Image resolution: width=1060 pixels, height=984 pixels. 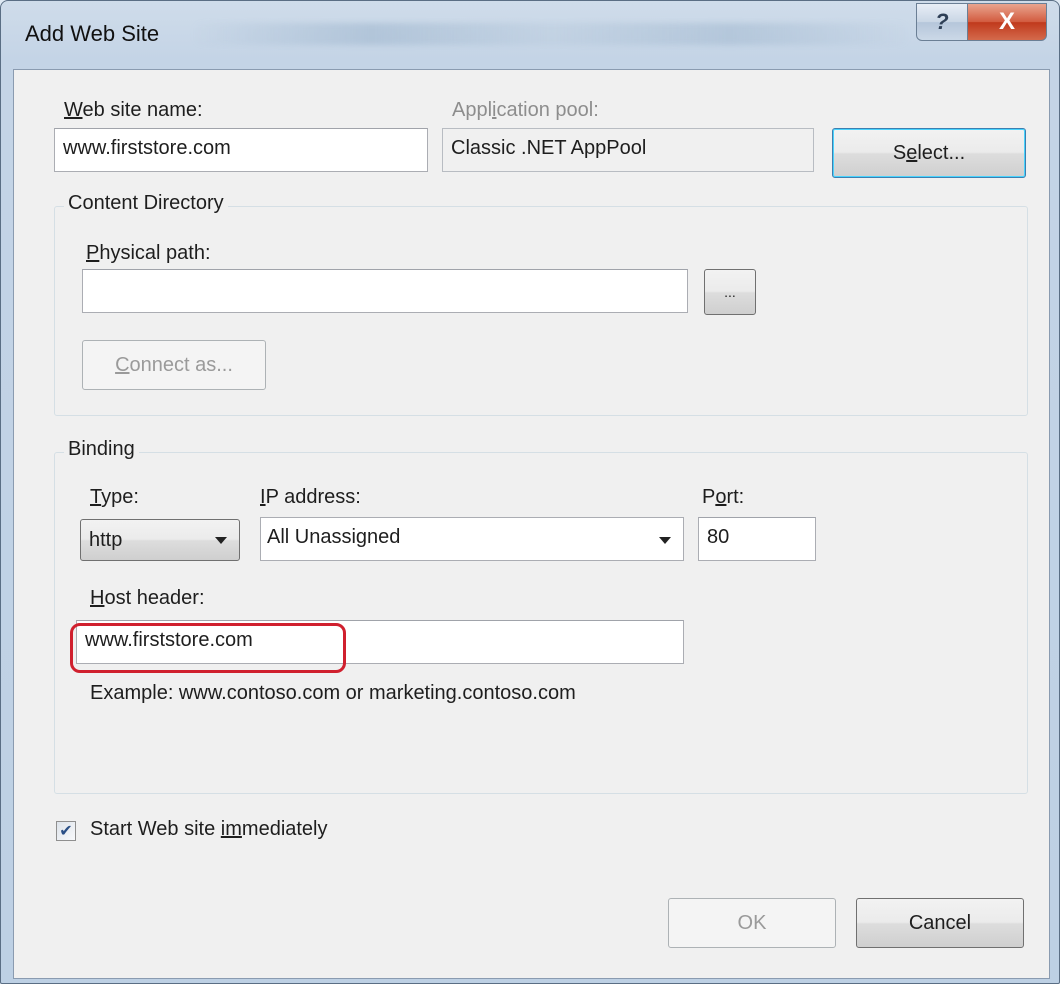 I want to click on site-name-label: Web site name:, so click(x=133, y=110).